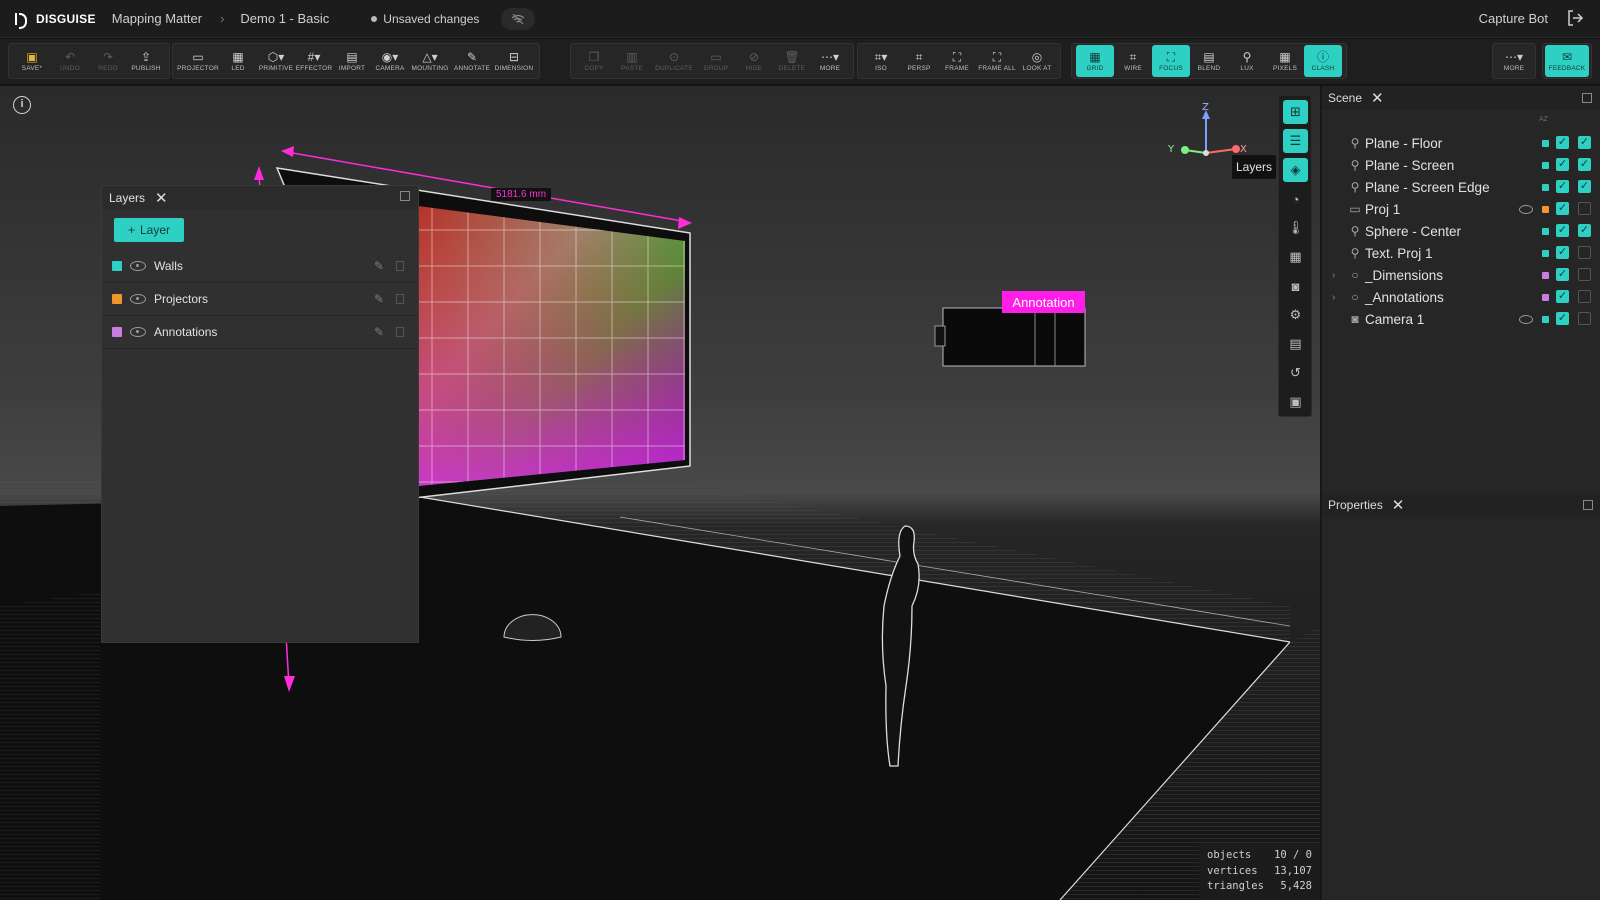 Image resolution: width=1600 pixels, height=900 pixels. I want to click on duplicate-button: ⊙ DUPLICATE, so click(674, 61).